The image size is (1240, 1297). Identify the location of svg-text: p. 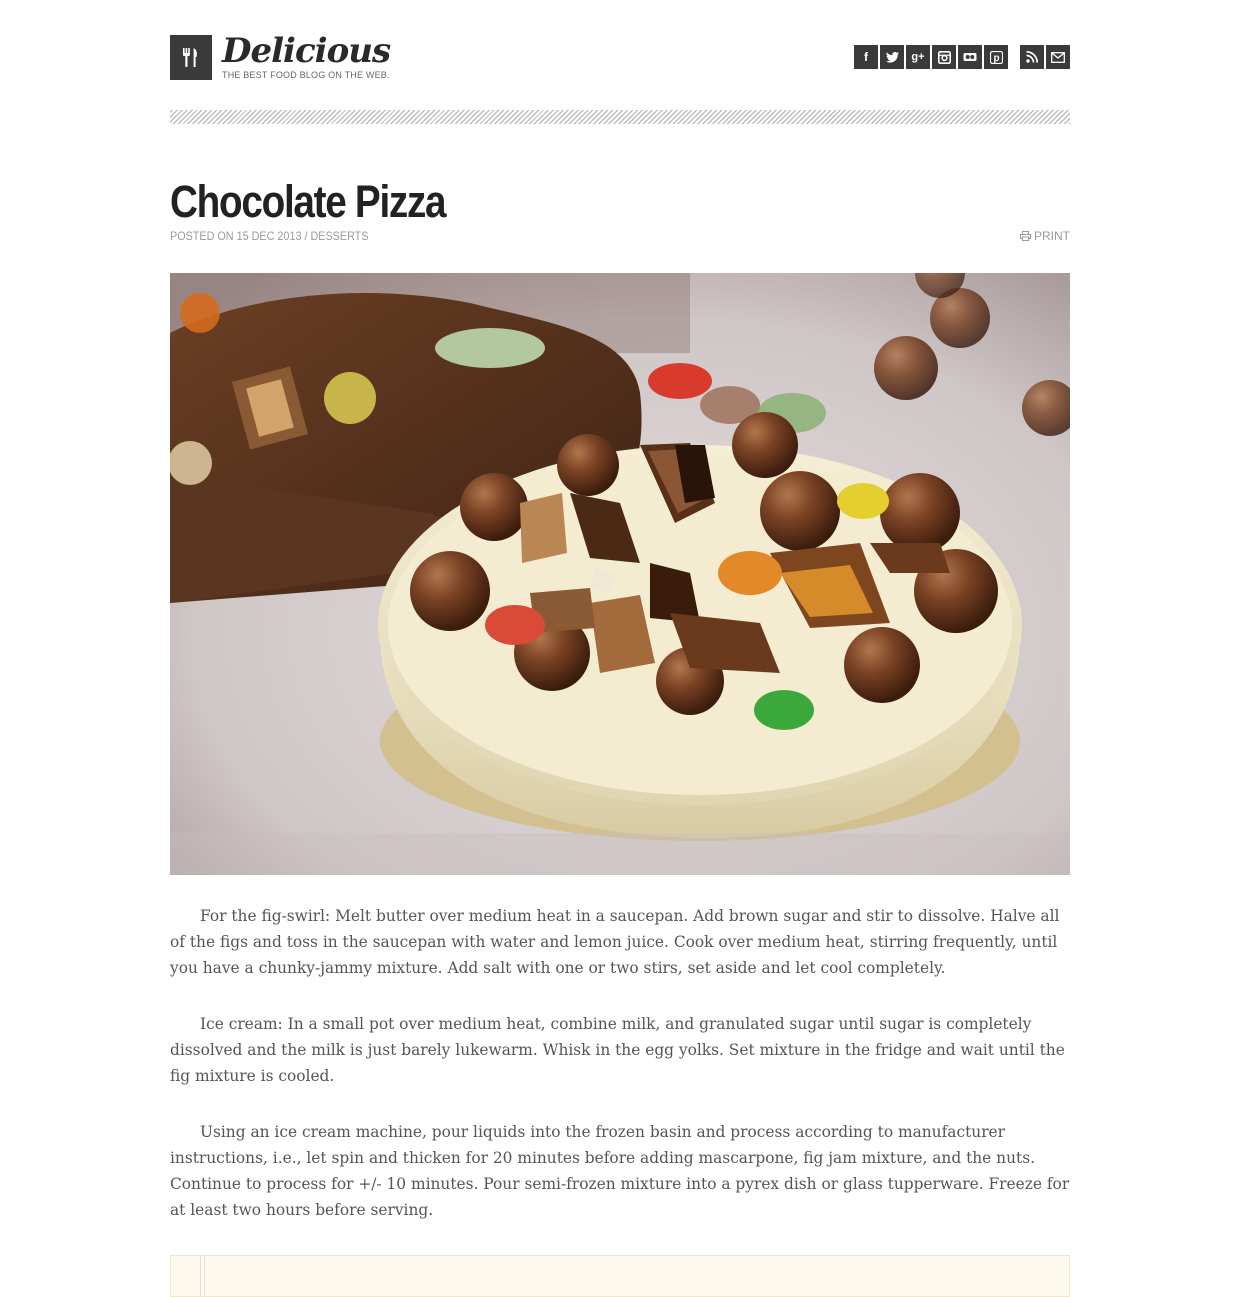
(996, 58).